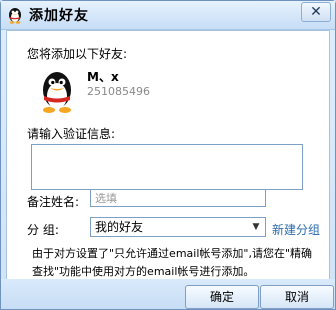  I want to click on cancel-button: 取消, so click(297, 297).